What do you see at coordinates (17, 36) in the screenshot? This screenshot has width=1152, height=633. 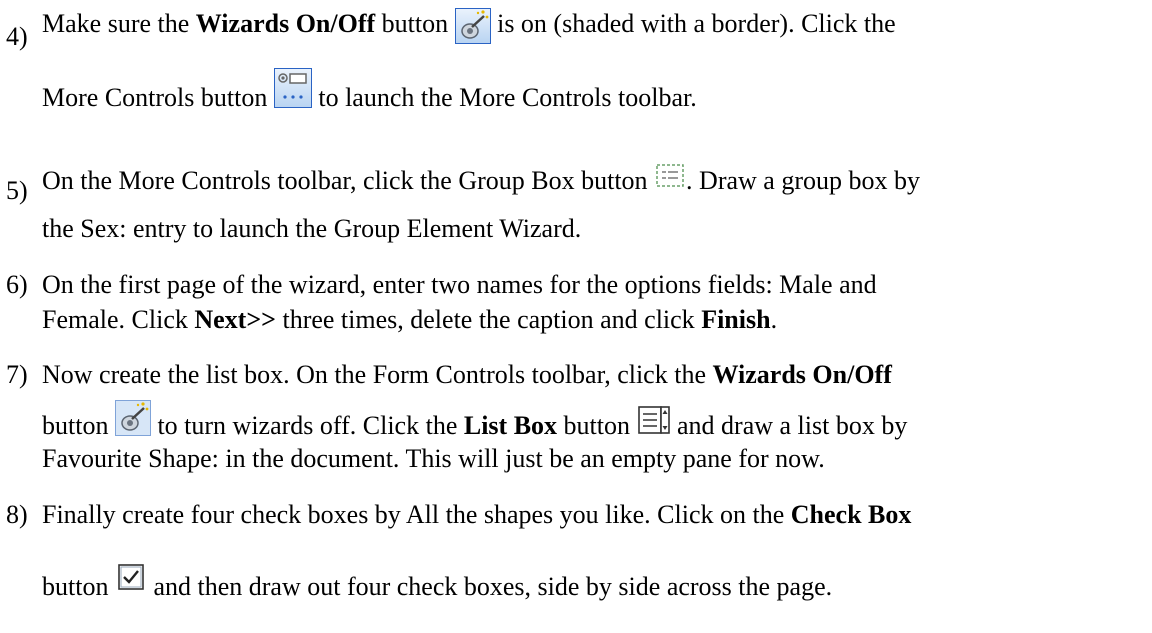 I see `step-number: 4)` at bounding box center [17, 36].